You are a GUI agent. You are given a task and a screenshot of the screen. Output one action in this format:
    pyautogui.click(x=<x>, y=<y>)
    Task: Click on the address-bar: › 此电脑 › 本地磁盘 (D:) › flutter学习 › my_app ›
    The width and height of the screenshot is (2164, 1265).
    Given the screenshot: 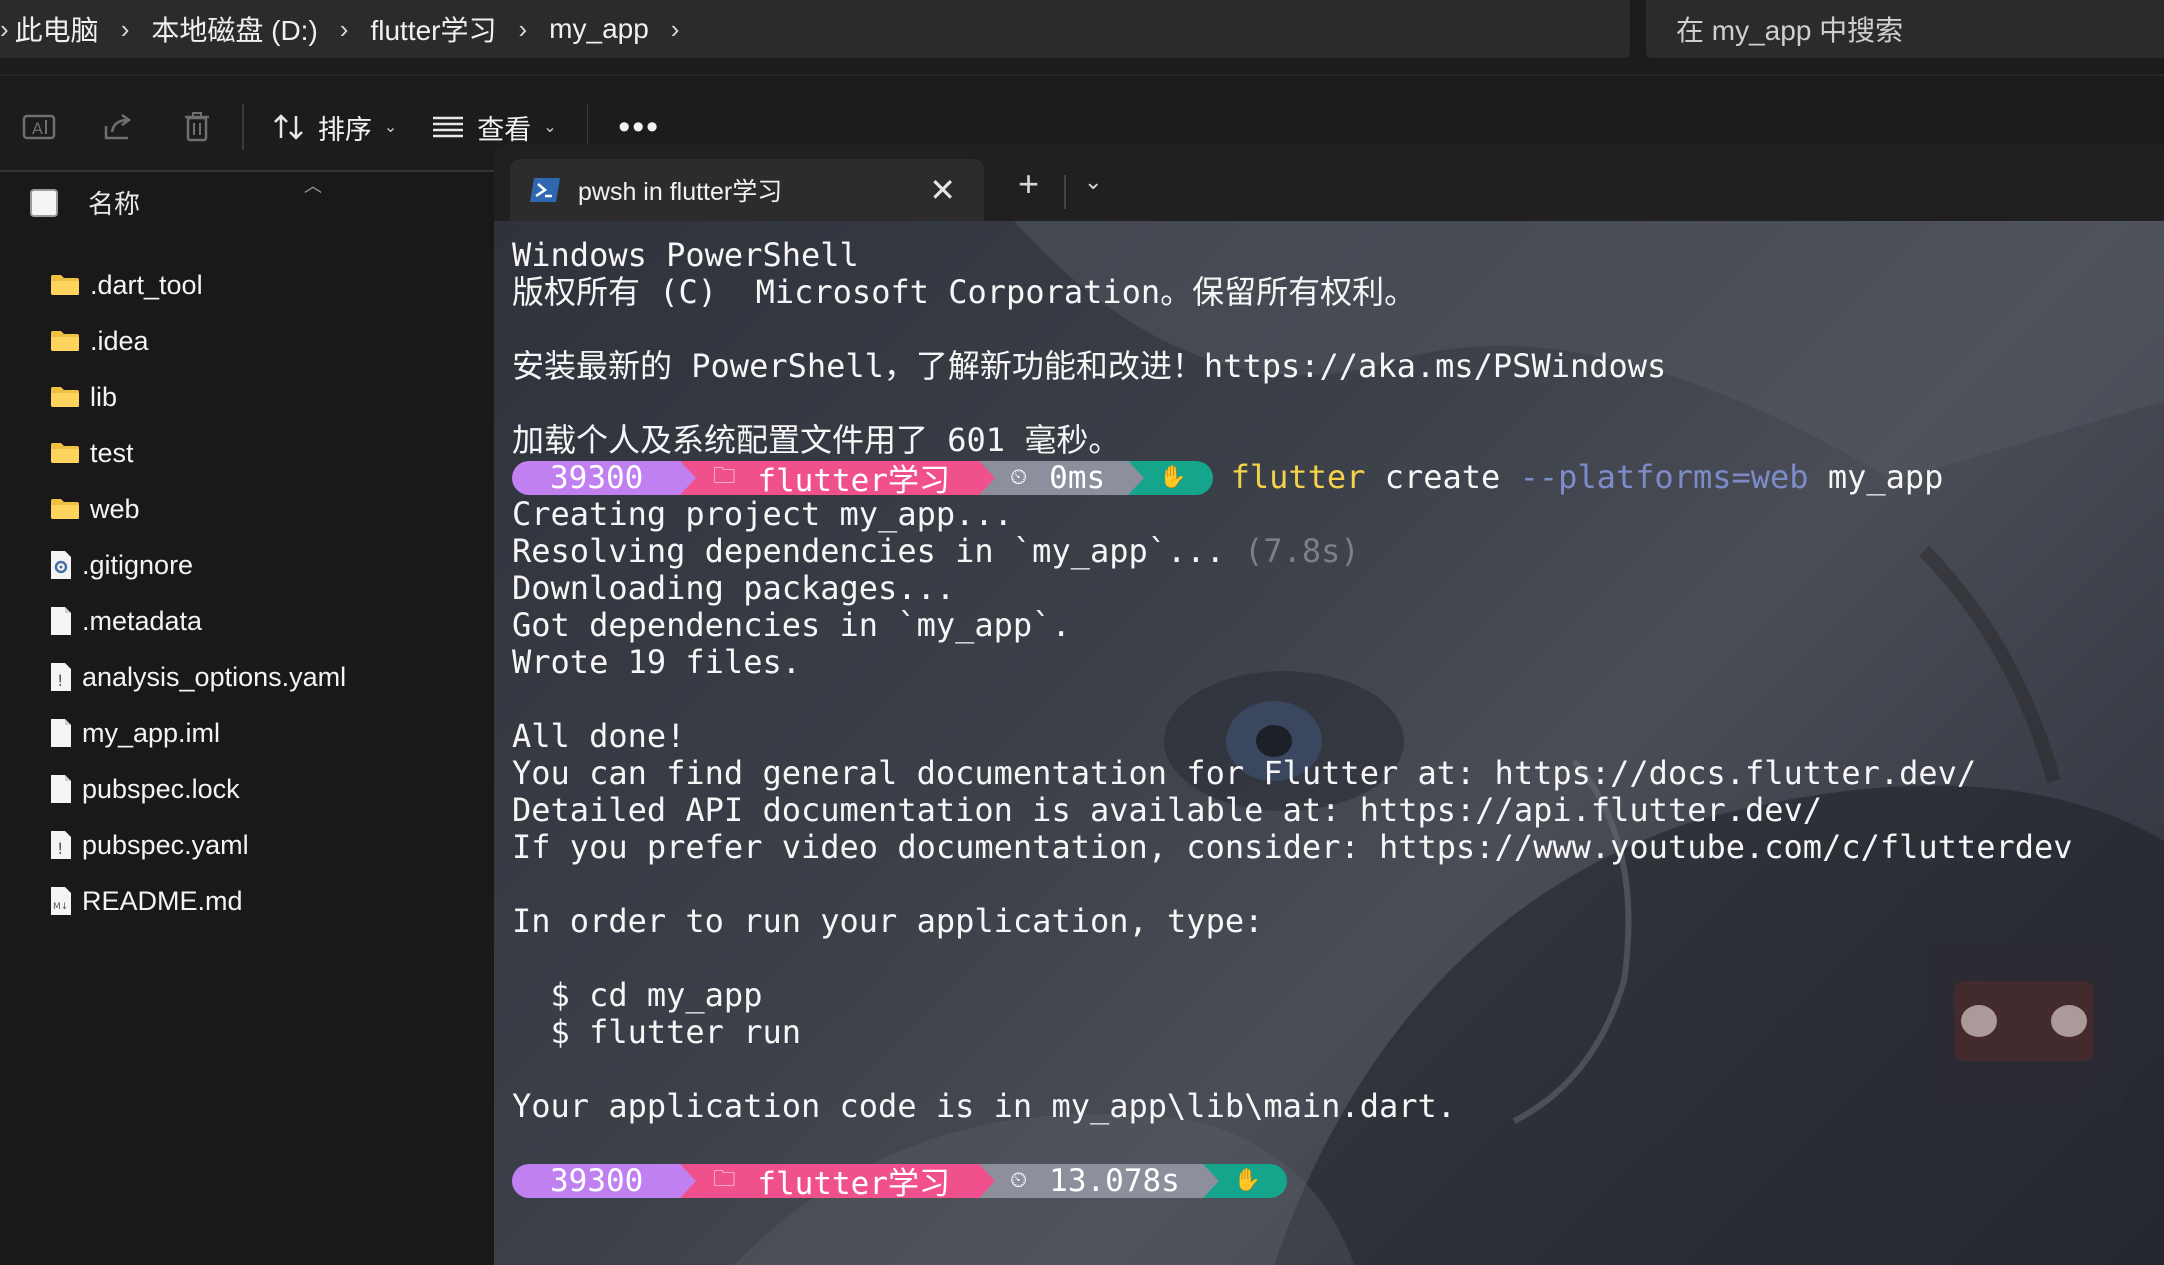 What is the action you would take?
    pyautogui.click(x=815, y=29)
    